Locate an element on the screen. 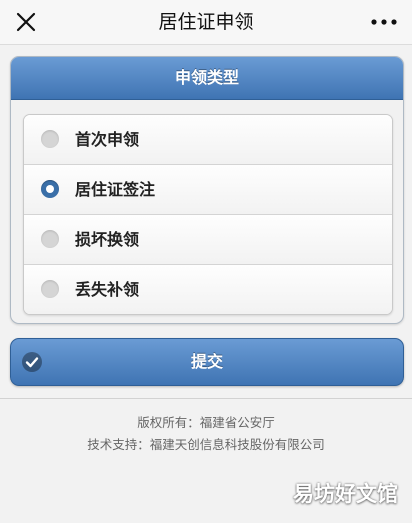 The height and width of the screenshot is (523, 412). option-first-application: 首次申领 is located at coordinates (208, 139).